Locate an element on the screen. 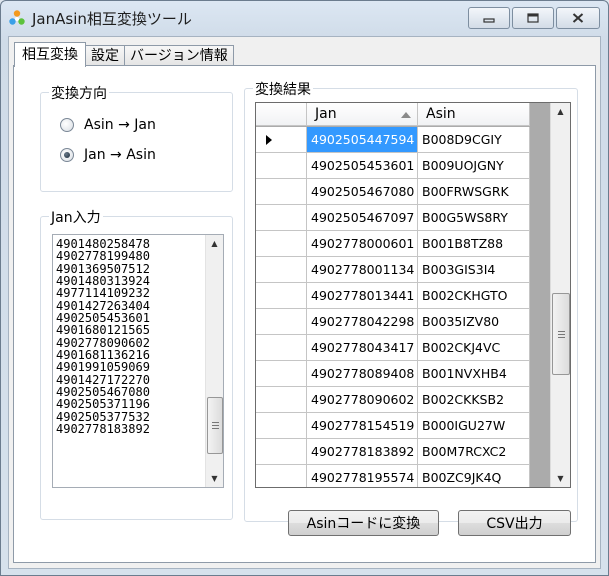 Image resolution: width=609 pixels, height=576 pixels. minimize-button is located at coordinates (489, 18).